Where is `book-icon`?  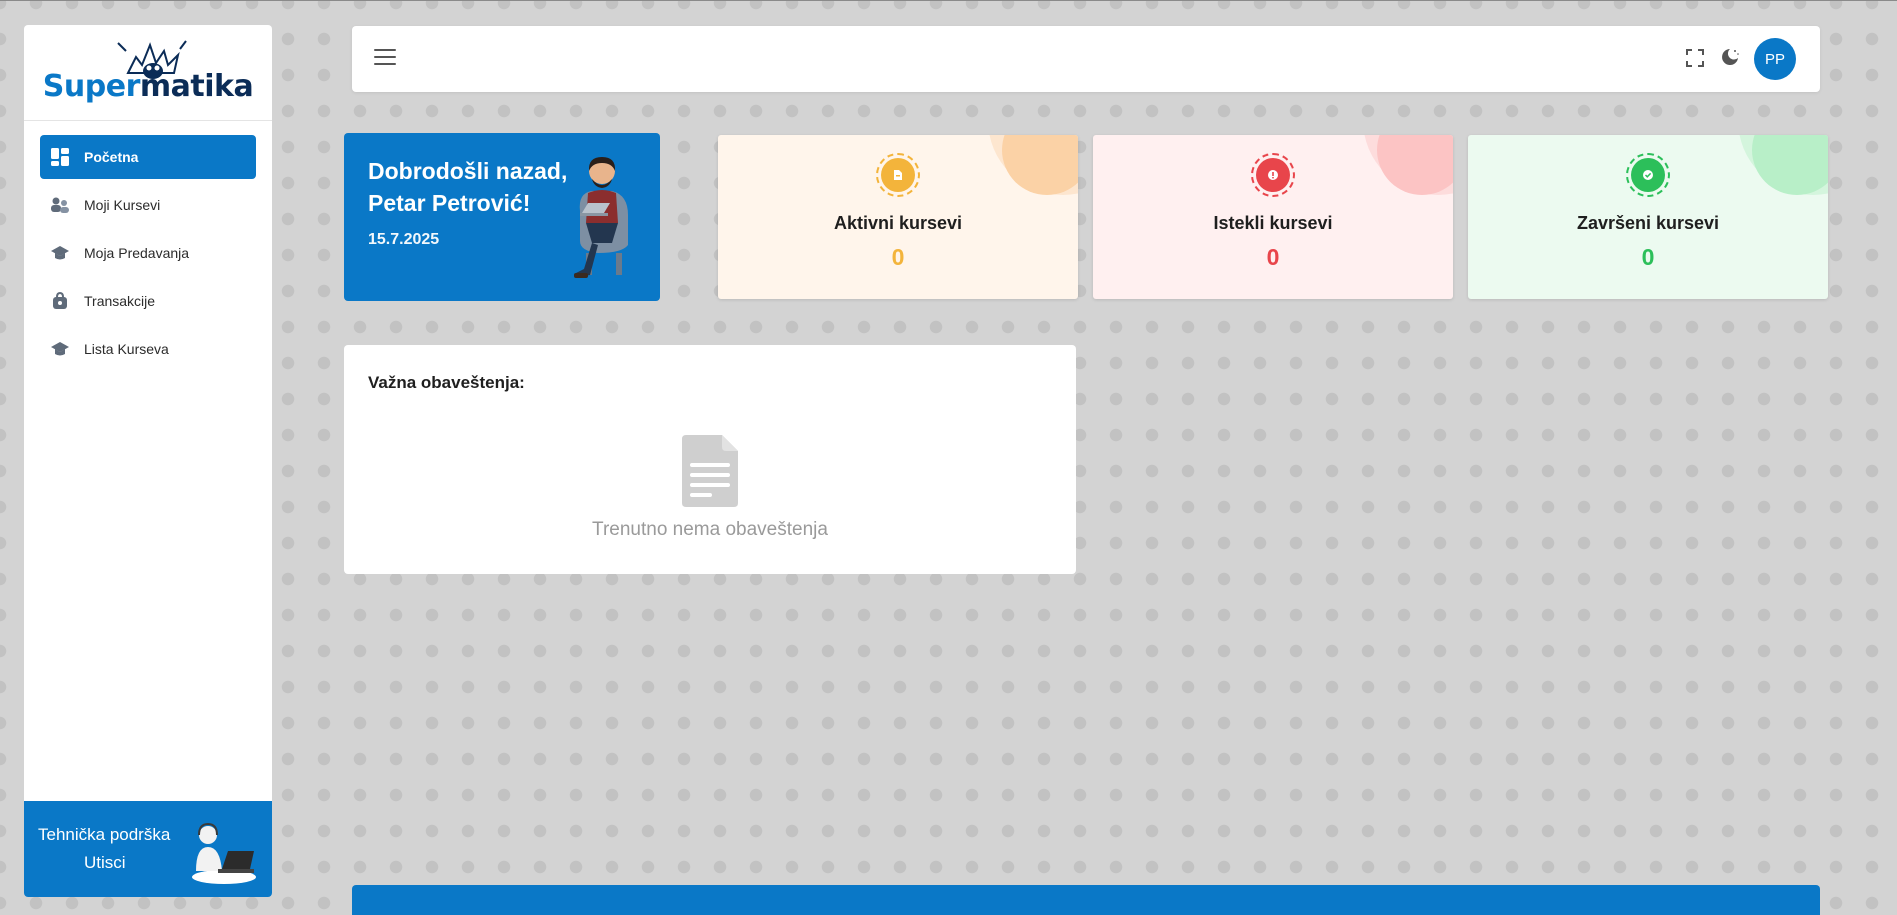 book-icon is located at coordinates (898, 175).